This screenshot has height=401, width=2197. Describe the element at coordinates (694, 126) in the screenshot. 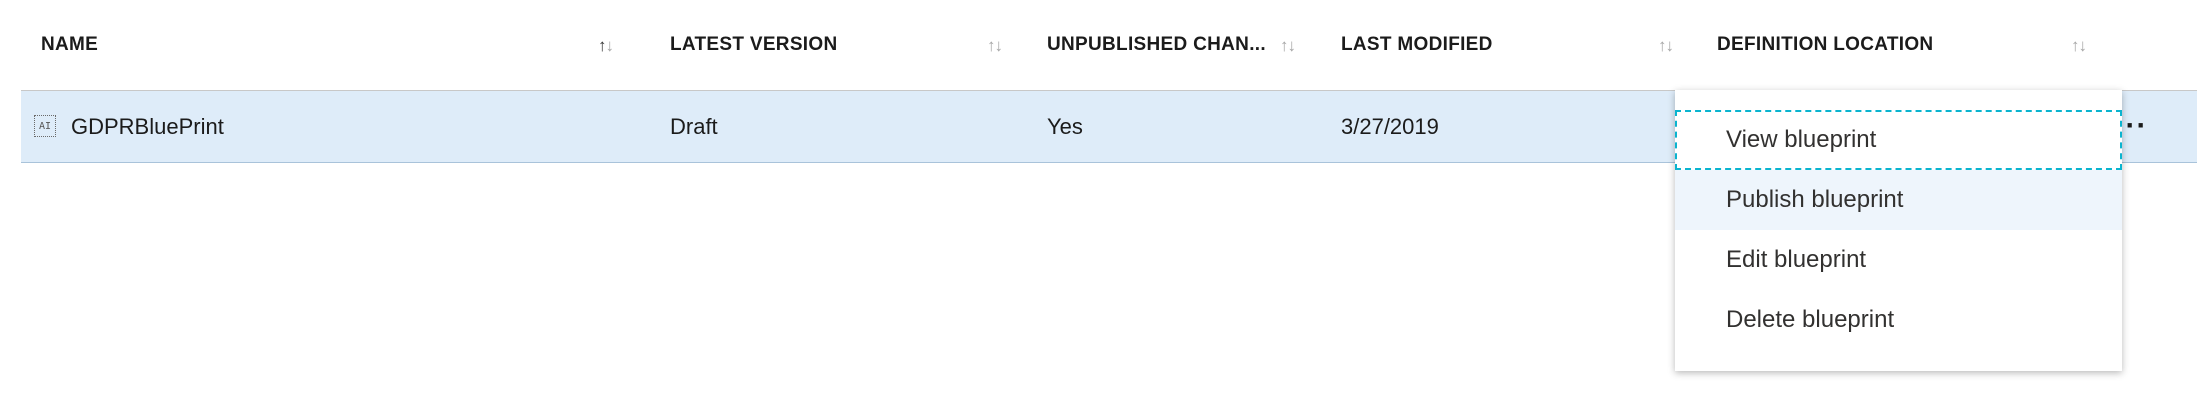

I see `cell-latest-version: Draft` at that location.